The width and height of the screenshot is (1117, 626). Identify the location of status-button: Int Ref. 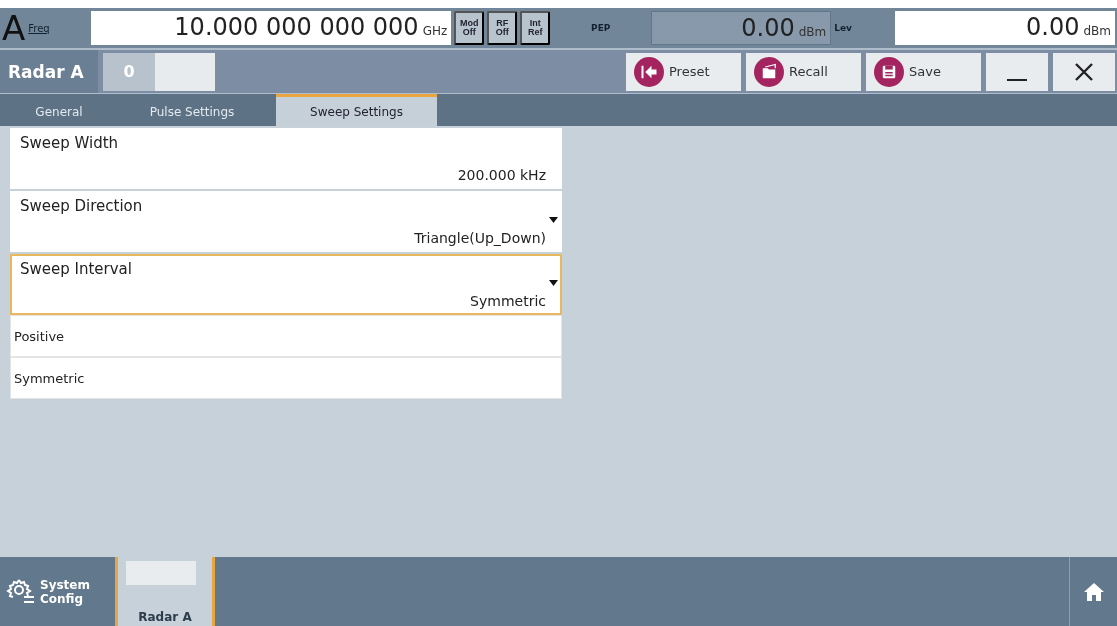
(535, 28).